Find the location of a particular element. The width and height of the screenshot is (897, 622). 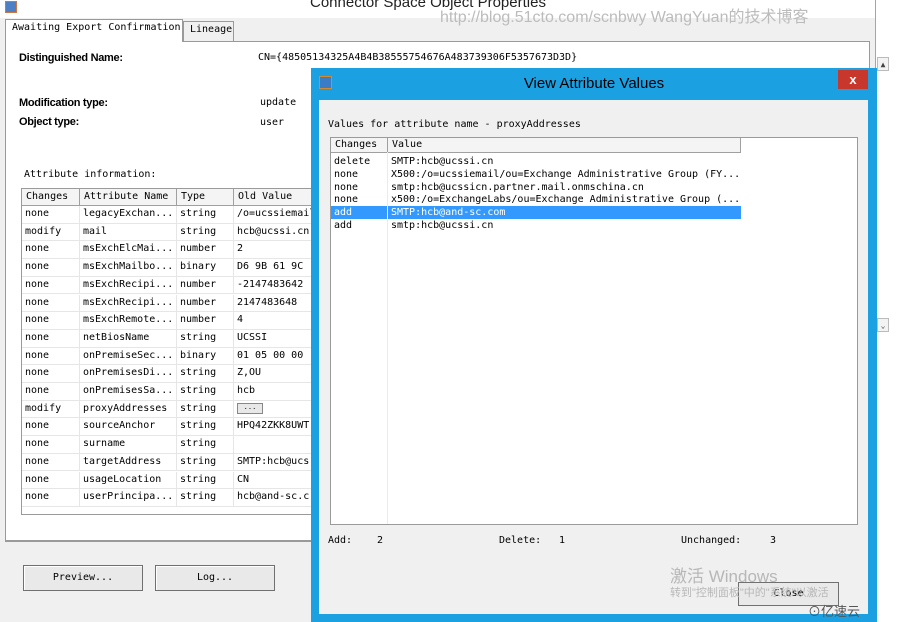

old-value-cell: hcb@ucssi.cn is located at coordinates (273, 231).